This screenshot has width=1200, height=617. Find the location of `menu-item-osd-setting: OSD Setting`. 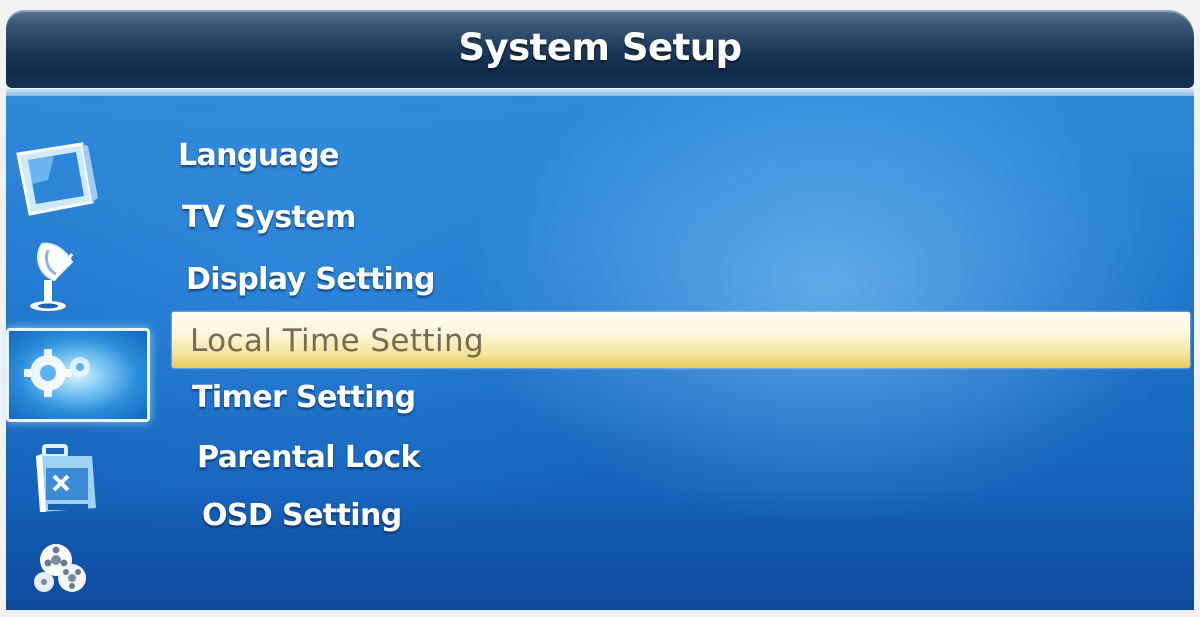

menu-item-osd-setting: OSD Setting is located at coordinates (302, 515).